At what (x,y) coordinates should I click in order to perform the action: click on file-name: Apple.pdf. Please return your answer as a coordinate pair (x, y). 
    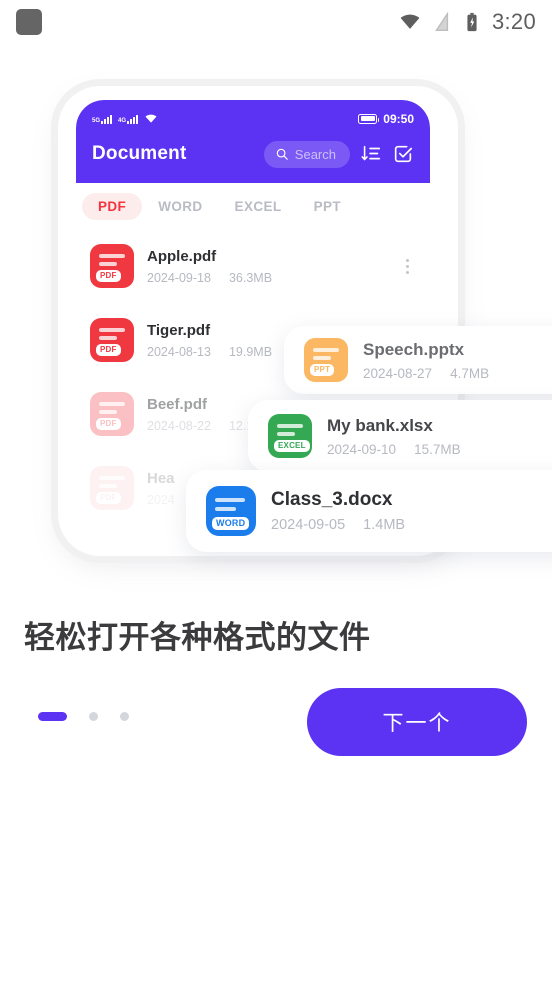
    Looking at the image, I should click on (182, 256).